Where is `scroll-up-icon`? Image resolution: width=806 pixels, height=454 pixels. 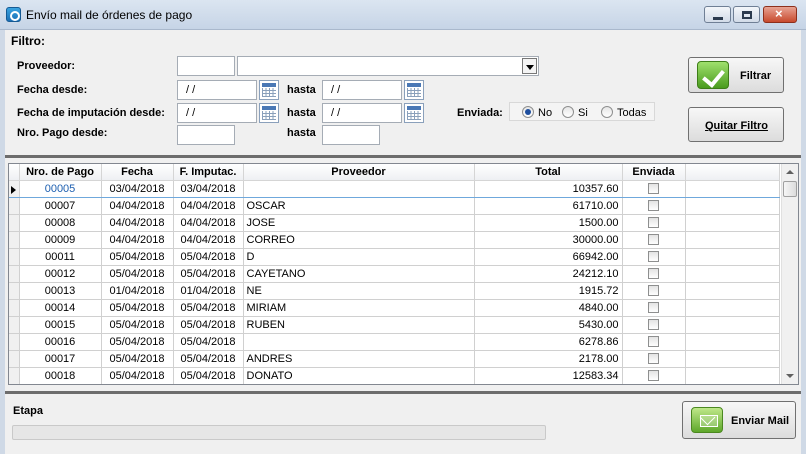
scroll-up-icon is located at coordinates (790, 172).